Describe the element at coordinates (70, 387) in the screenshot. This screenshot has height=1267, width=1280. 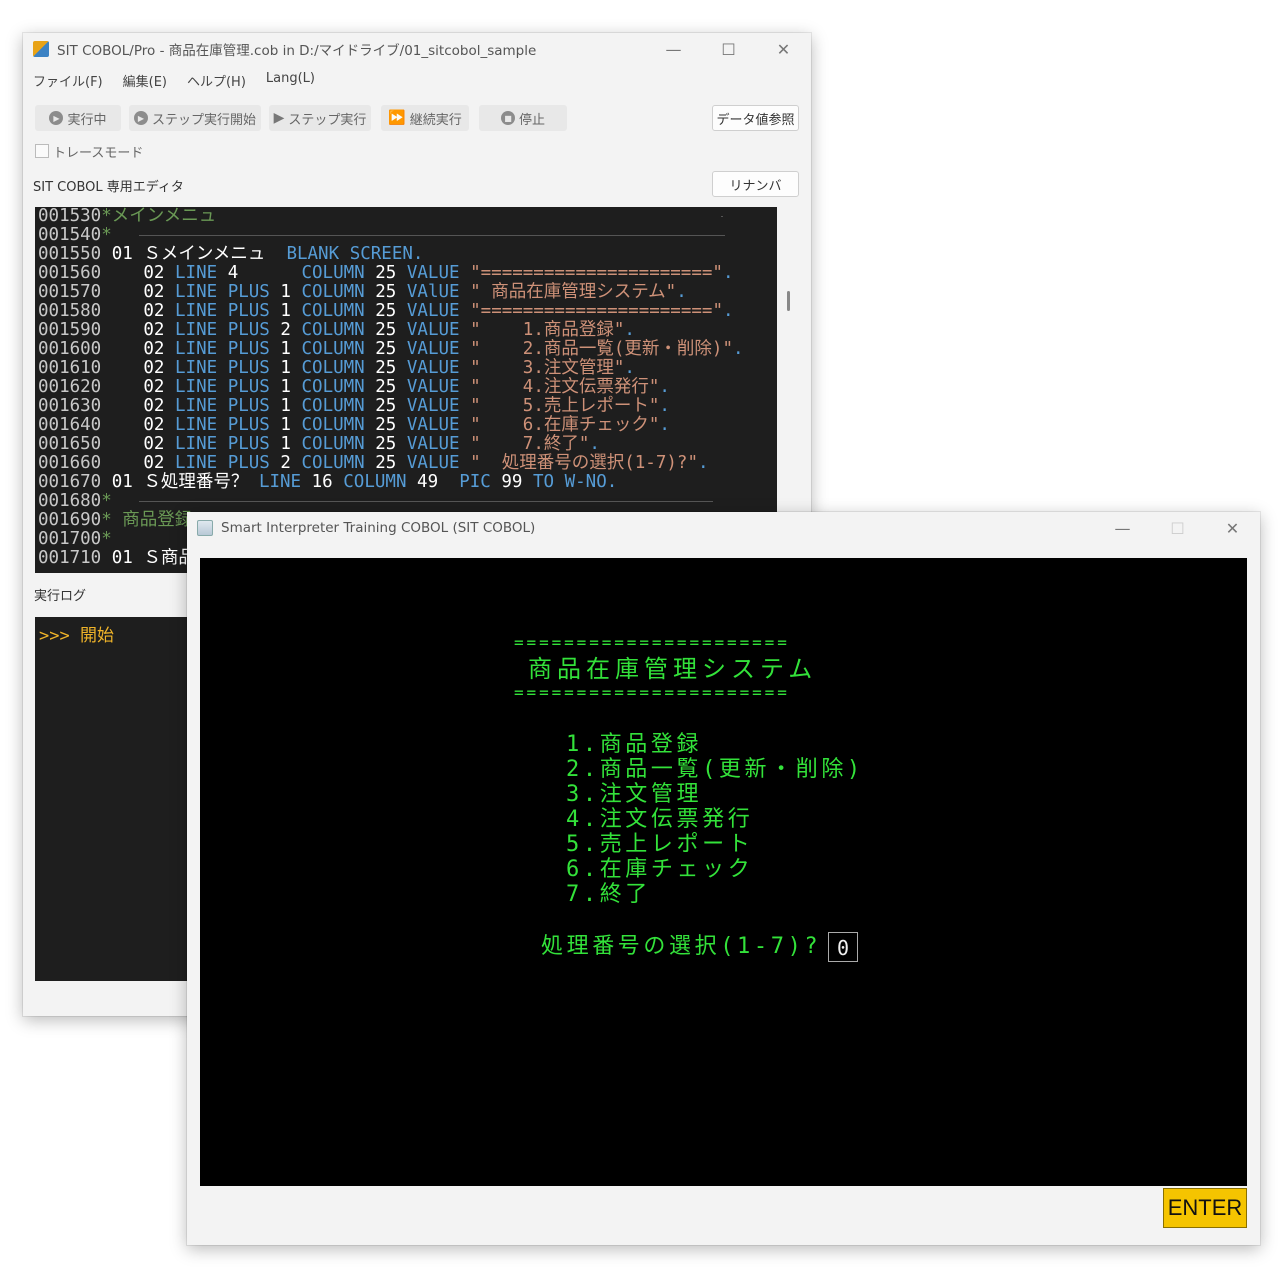
I see `line-number: 001620` at that location.